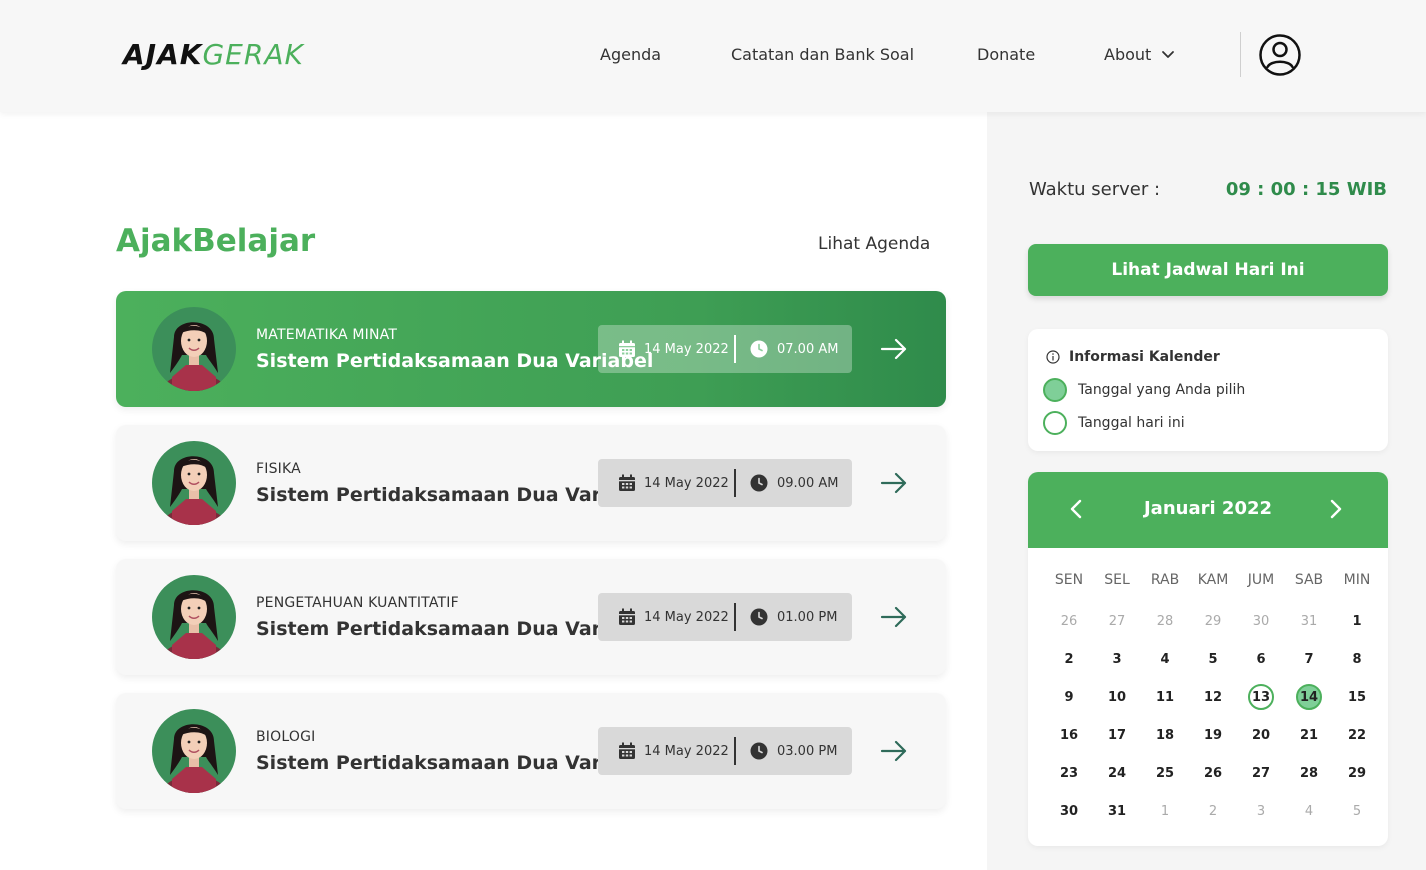  I want to click on nav-donate: Donate, so click(1006, 54).